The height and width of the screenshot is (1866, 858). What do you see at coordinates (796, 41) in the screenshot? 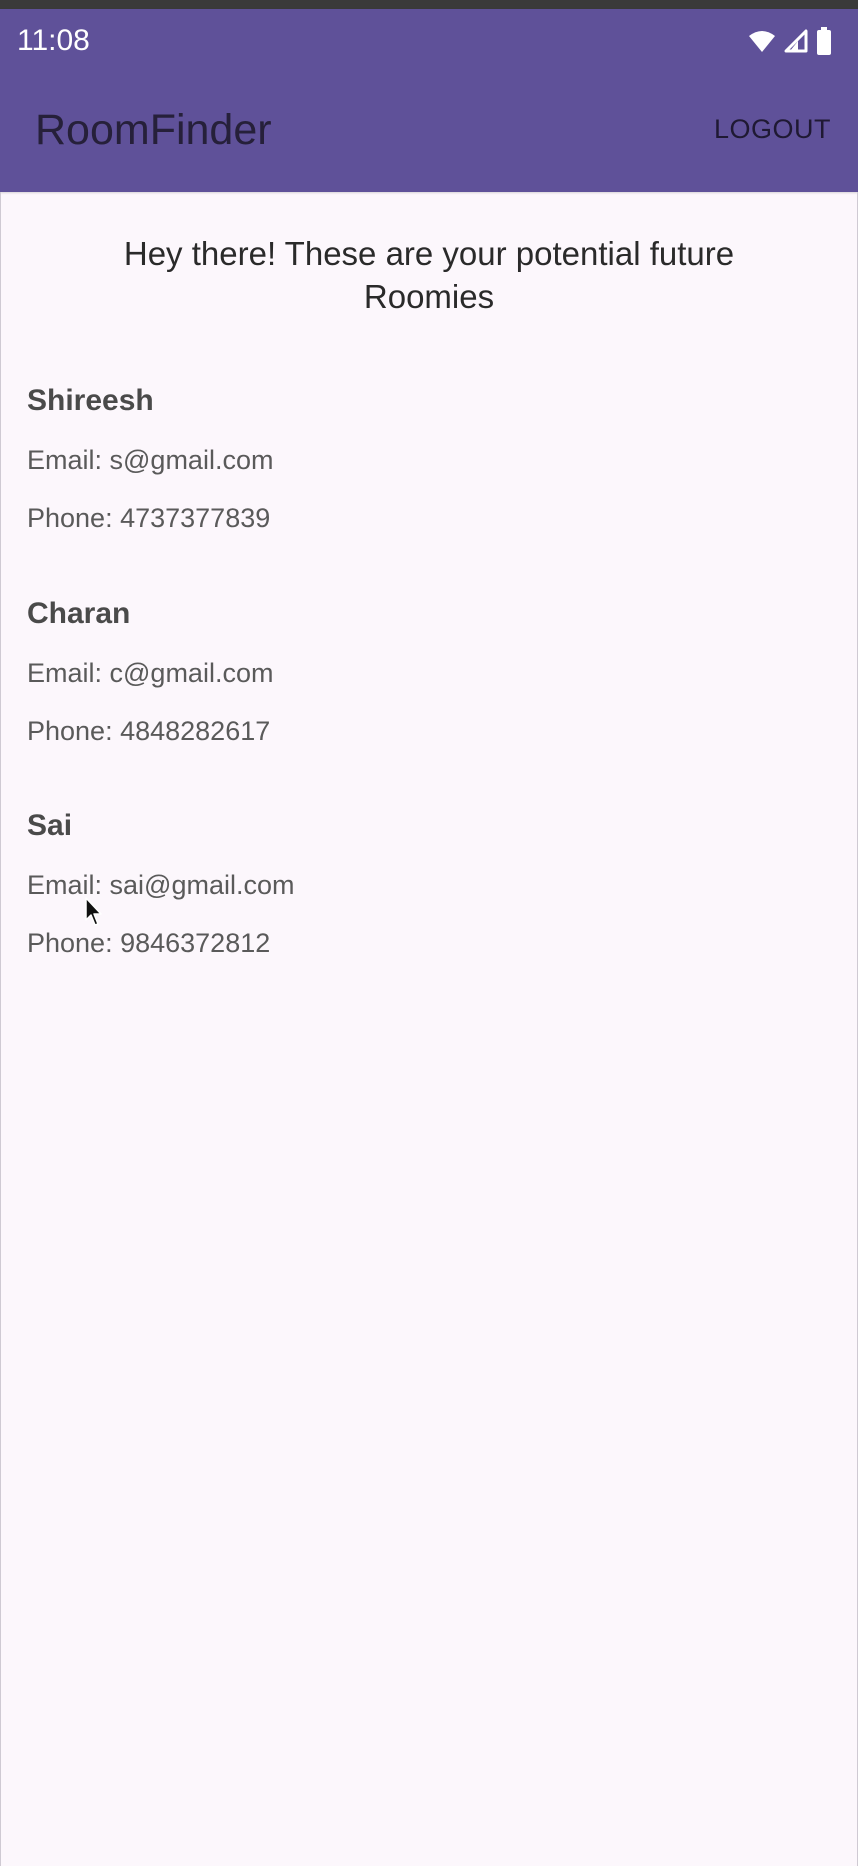
I see `signal-icon` at bounding box center [796, 41].